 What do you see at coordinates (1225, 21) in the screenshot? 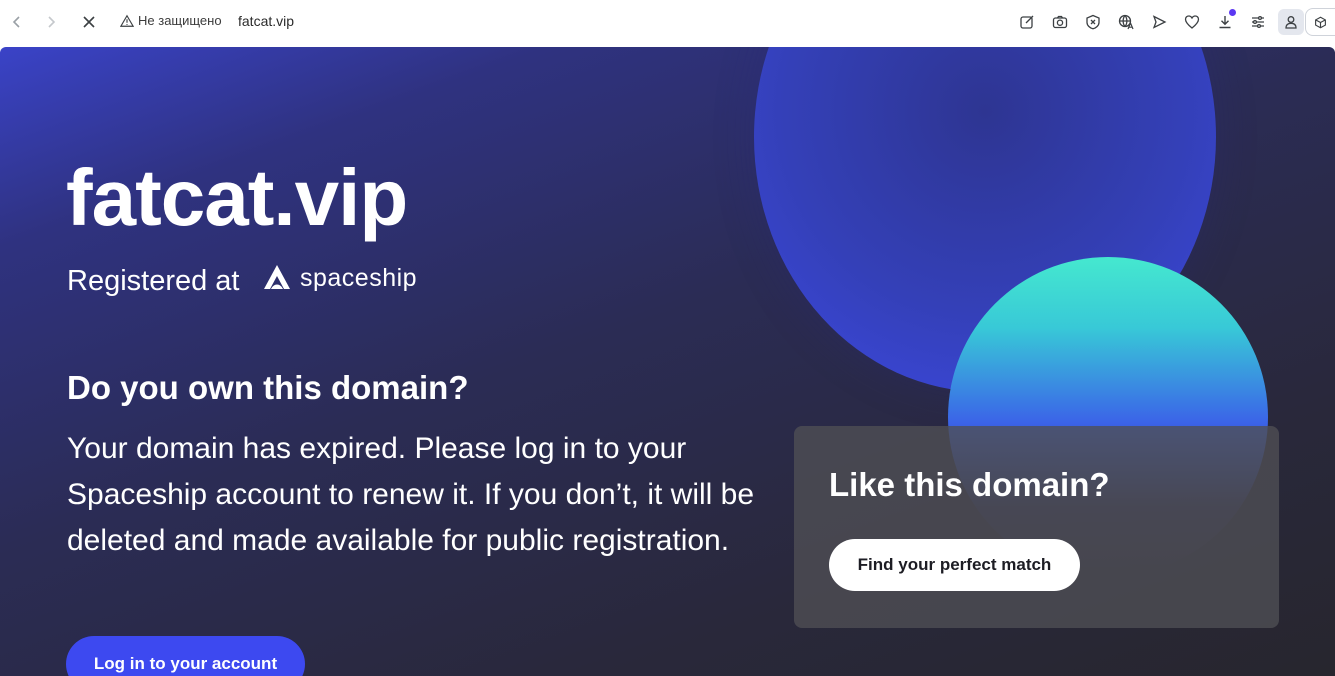
I see `download-icon` at bounding box center [1225, 21].